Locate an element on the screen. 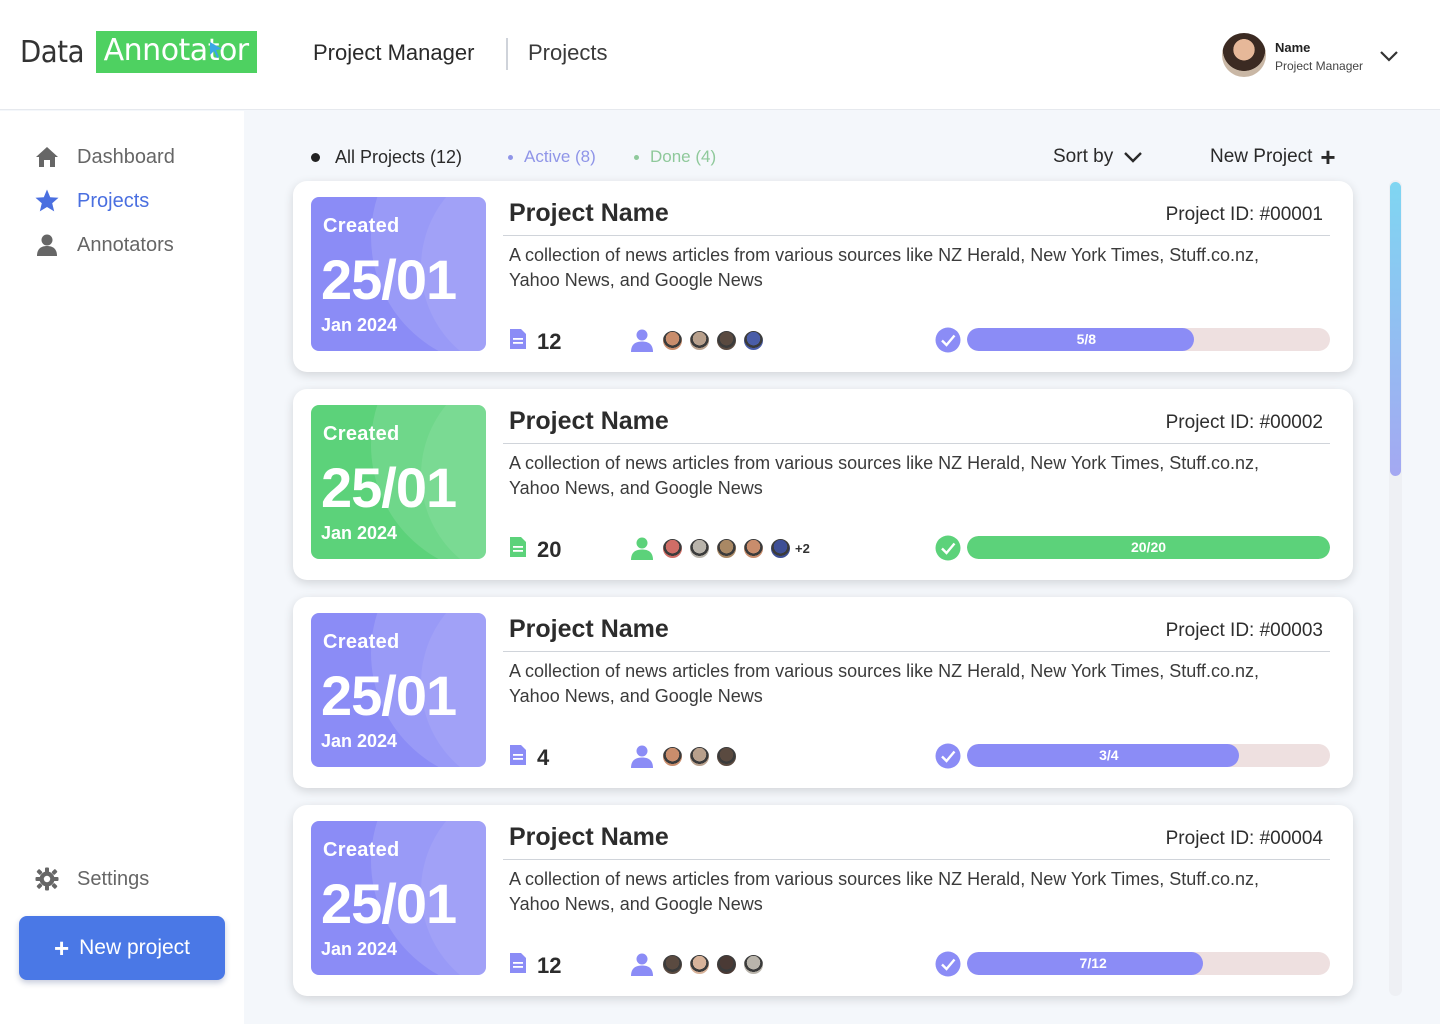 This screenshot has height=1024, width=1440. new-project-button: + New project is located at coordinates (122, 948).